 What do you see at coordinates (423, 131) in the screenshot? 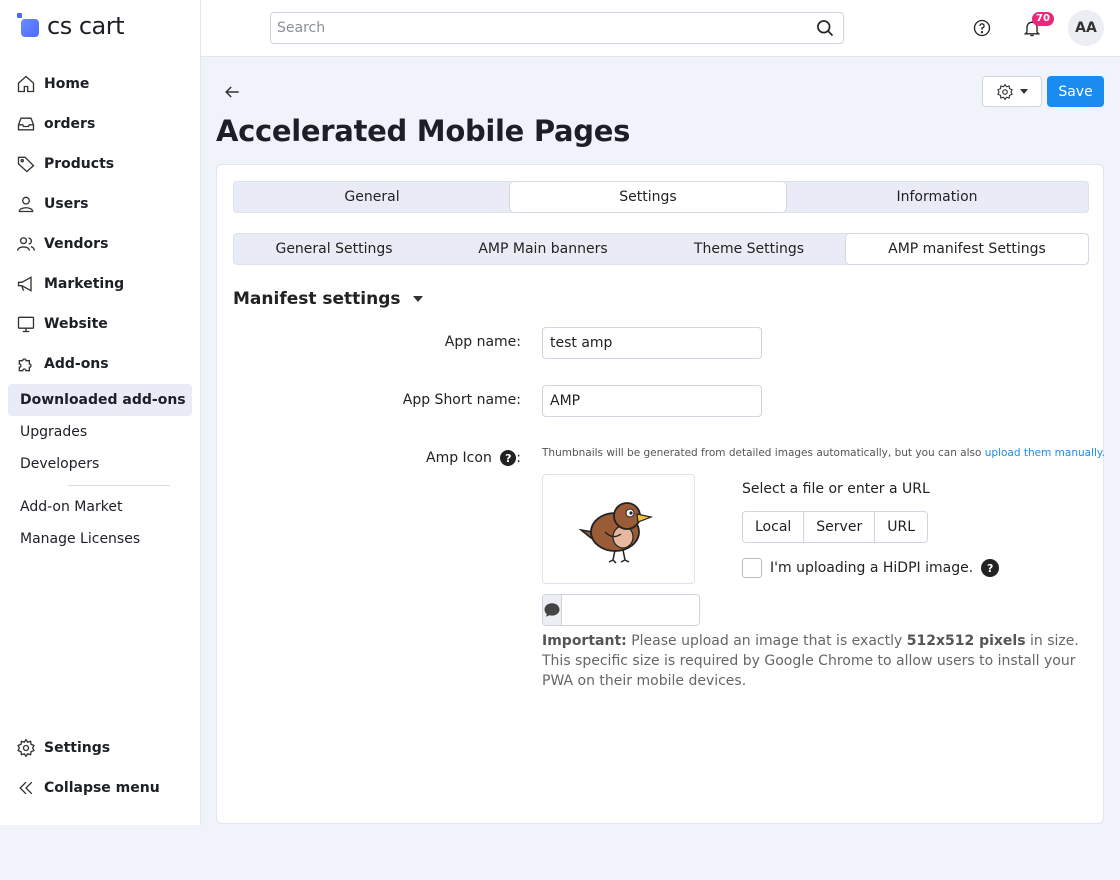
I see `page-title: Accelerated Mobile Pages` at bounding box center [423, 131].